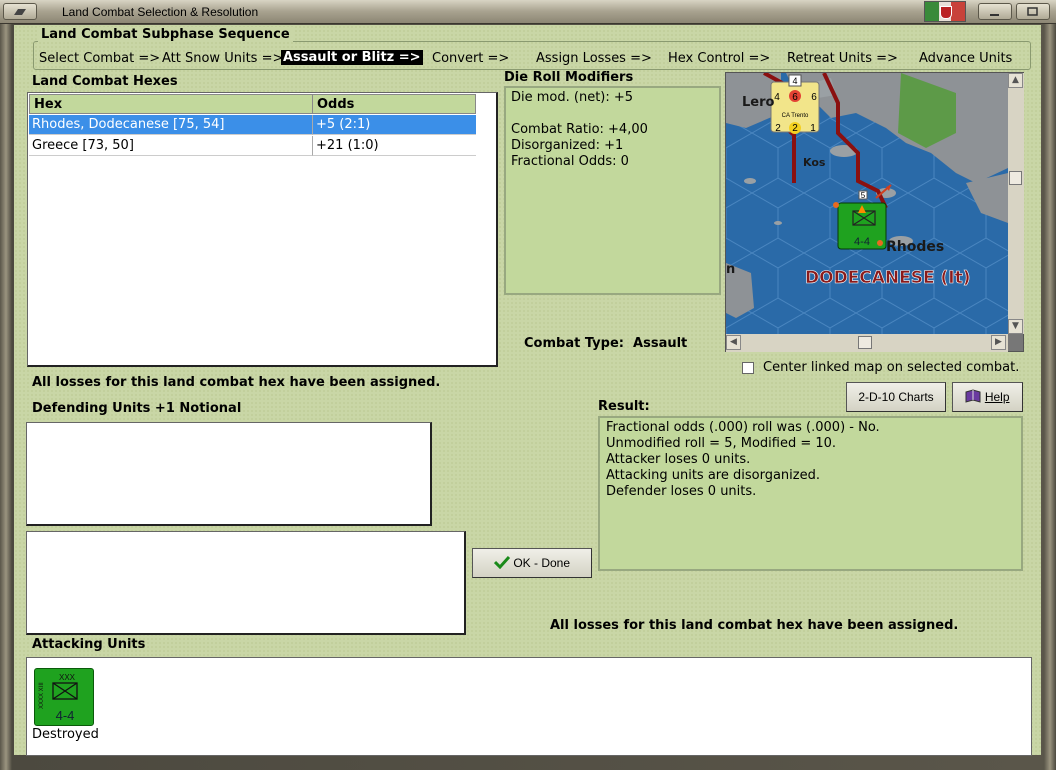 This screenshot has height=770, width=1056. I want to click on step-select-combat: Select Combat =>, so click(100, 58).